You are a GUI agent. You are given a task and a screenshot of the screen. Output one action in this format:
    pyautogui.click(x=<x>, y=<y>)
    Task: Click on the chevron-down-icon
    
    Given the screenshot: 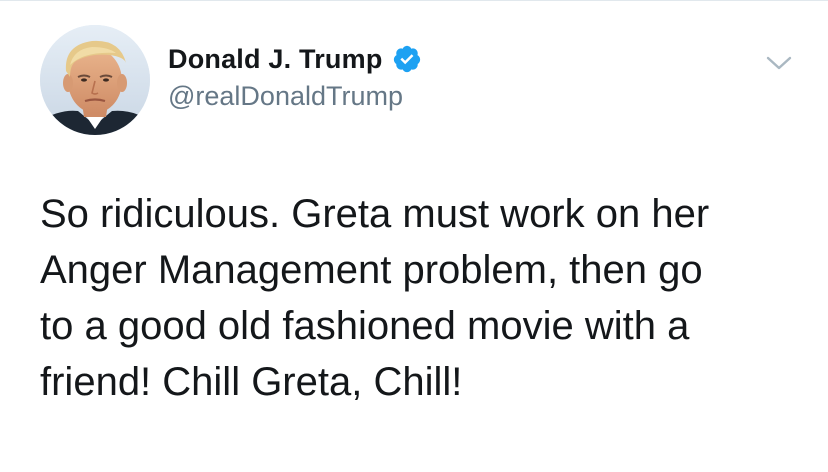 What is the action you would take?
    pyautogui.click(x=779, y=63)
    